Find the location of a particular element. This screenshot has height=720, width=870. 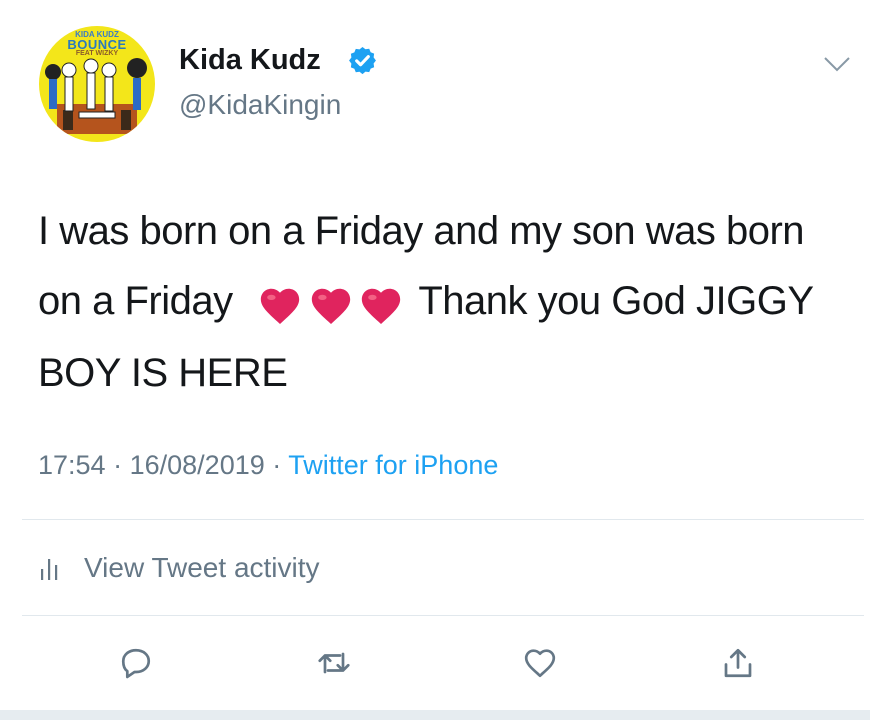

tweet-source-link: Twitter for iPhone is located at coordinates (393, 465).